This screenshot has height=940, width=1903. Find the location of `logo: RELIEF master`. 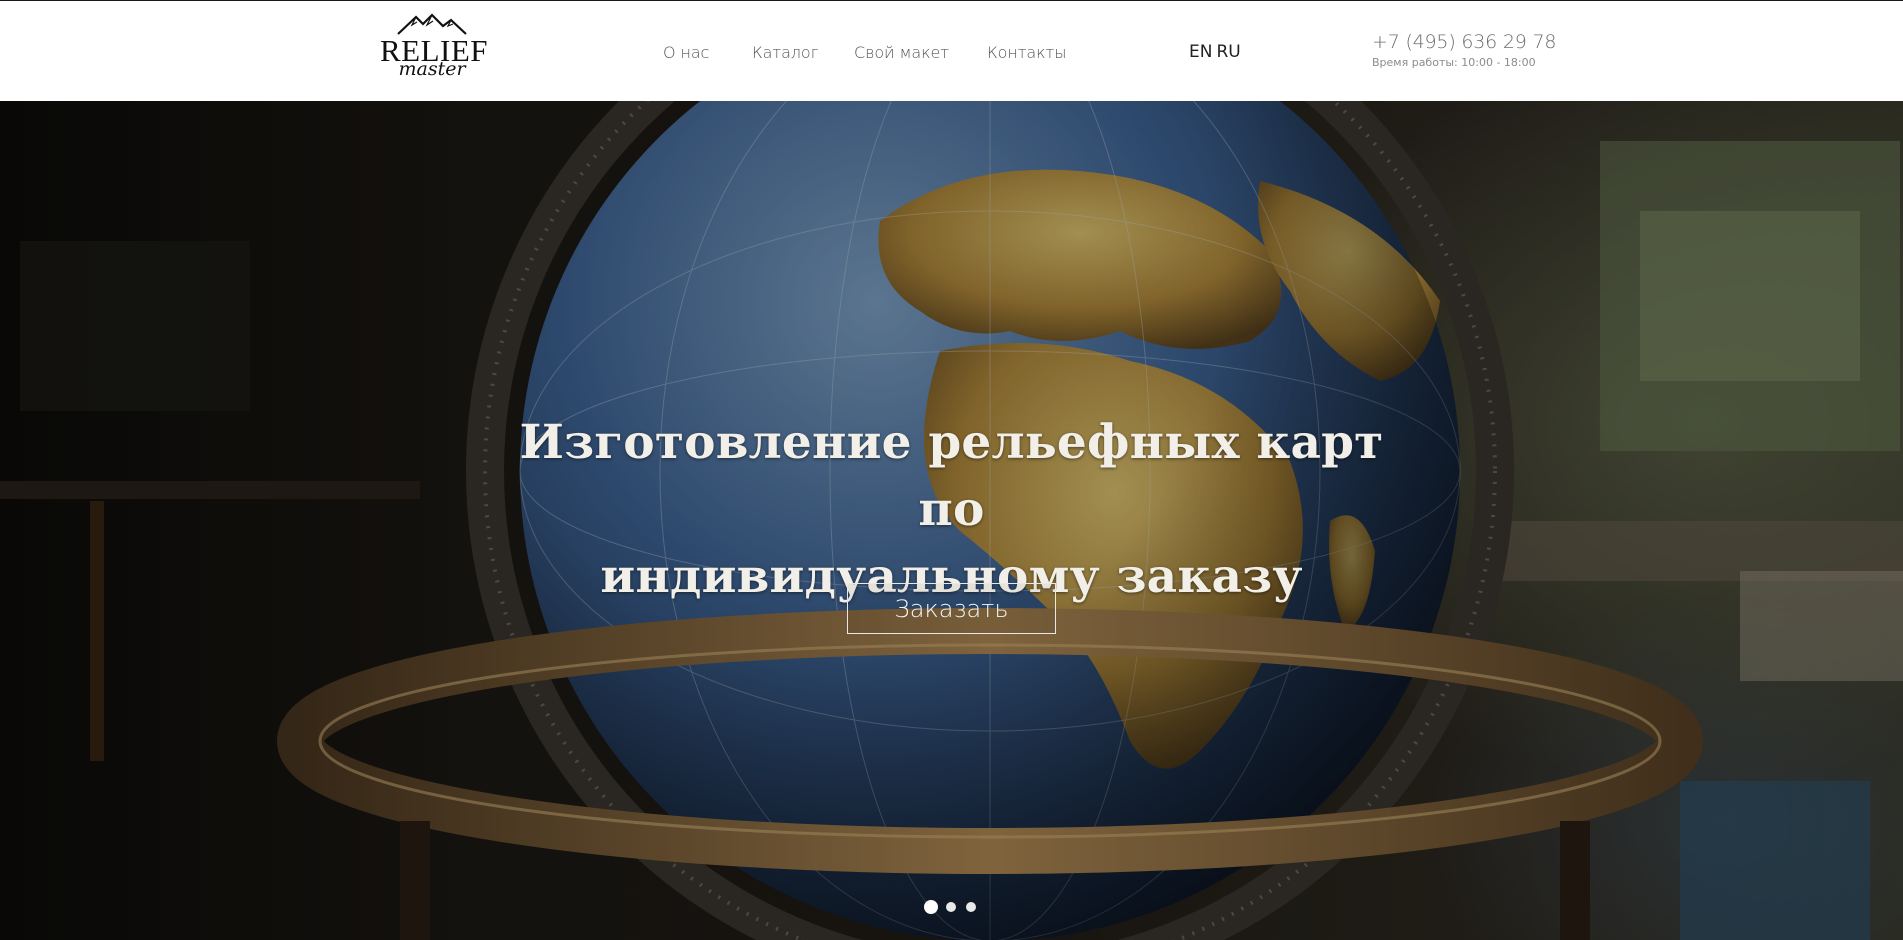

logo: RELIEF master is located at coordinates (434, 52).